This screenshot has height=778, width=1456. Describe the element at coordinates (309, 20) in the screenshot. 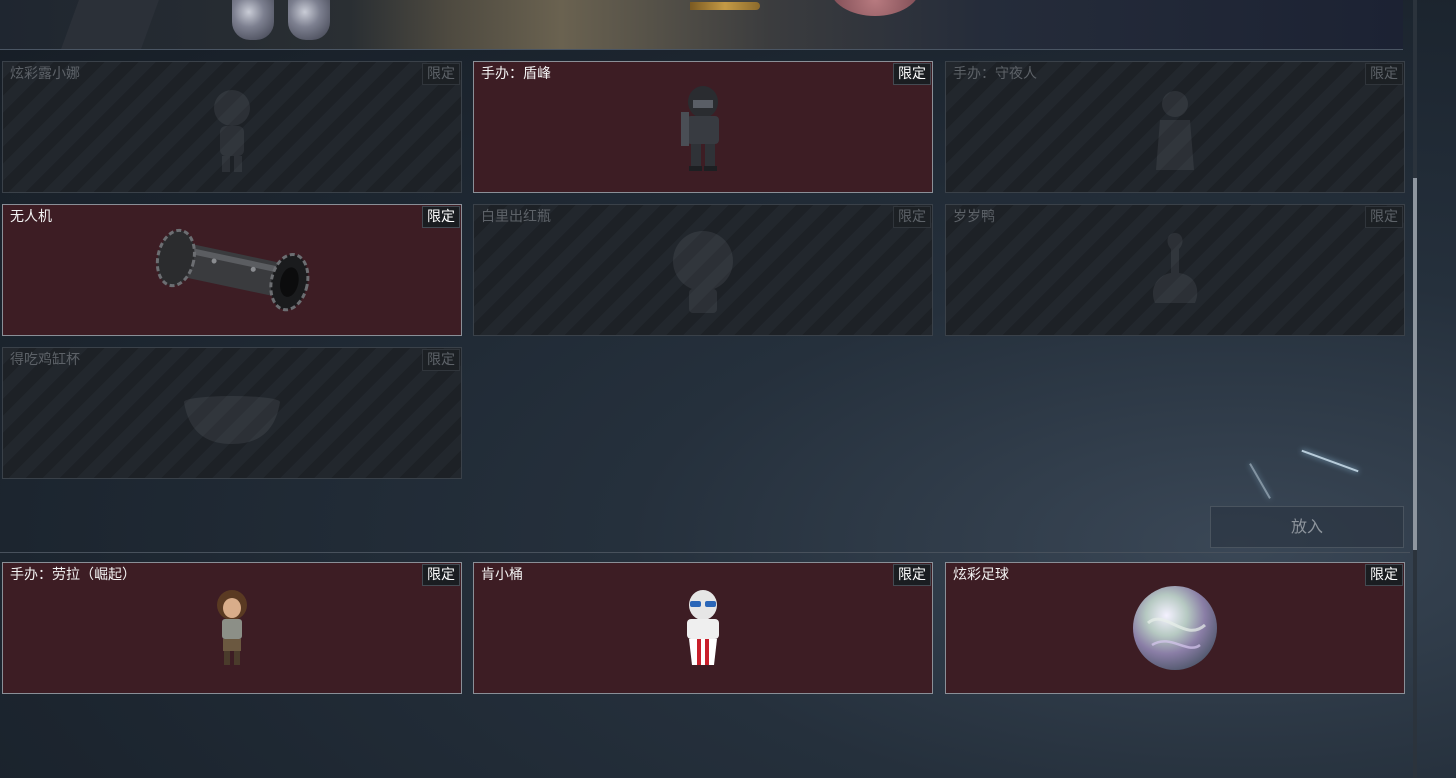

I see `boot-right-icon` at that location.